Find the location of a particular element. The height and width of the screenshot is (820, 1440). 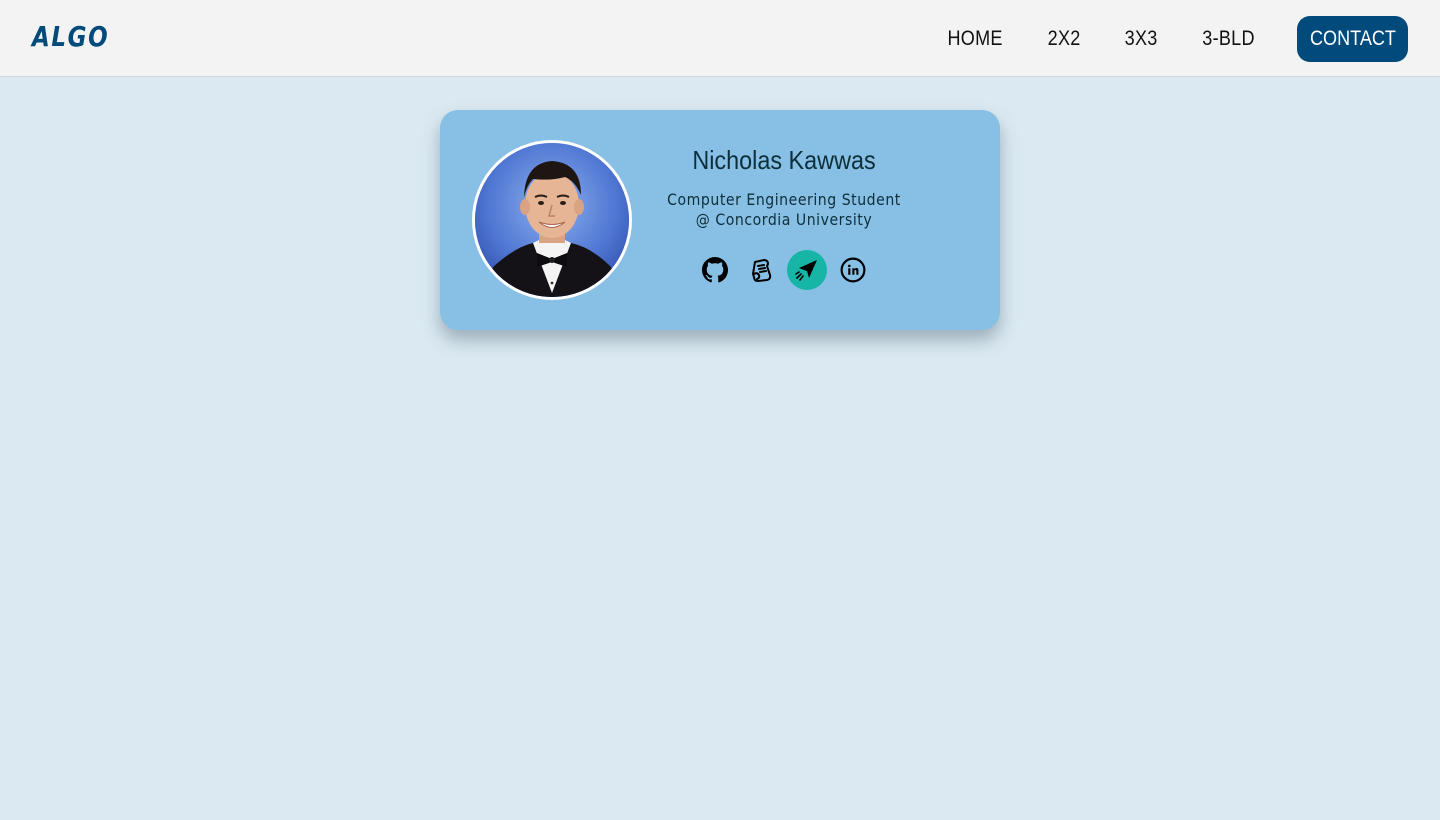

linkedin-icon is located at coordinates (853, 270).